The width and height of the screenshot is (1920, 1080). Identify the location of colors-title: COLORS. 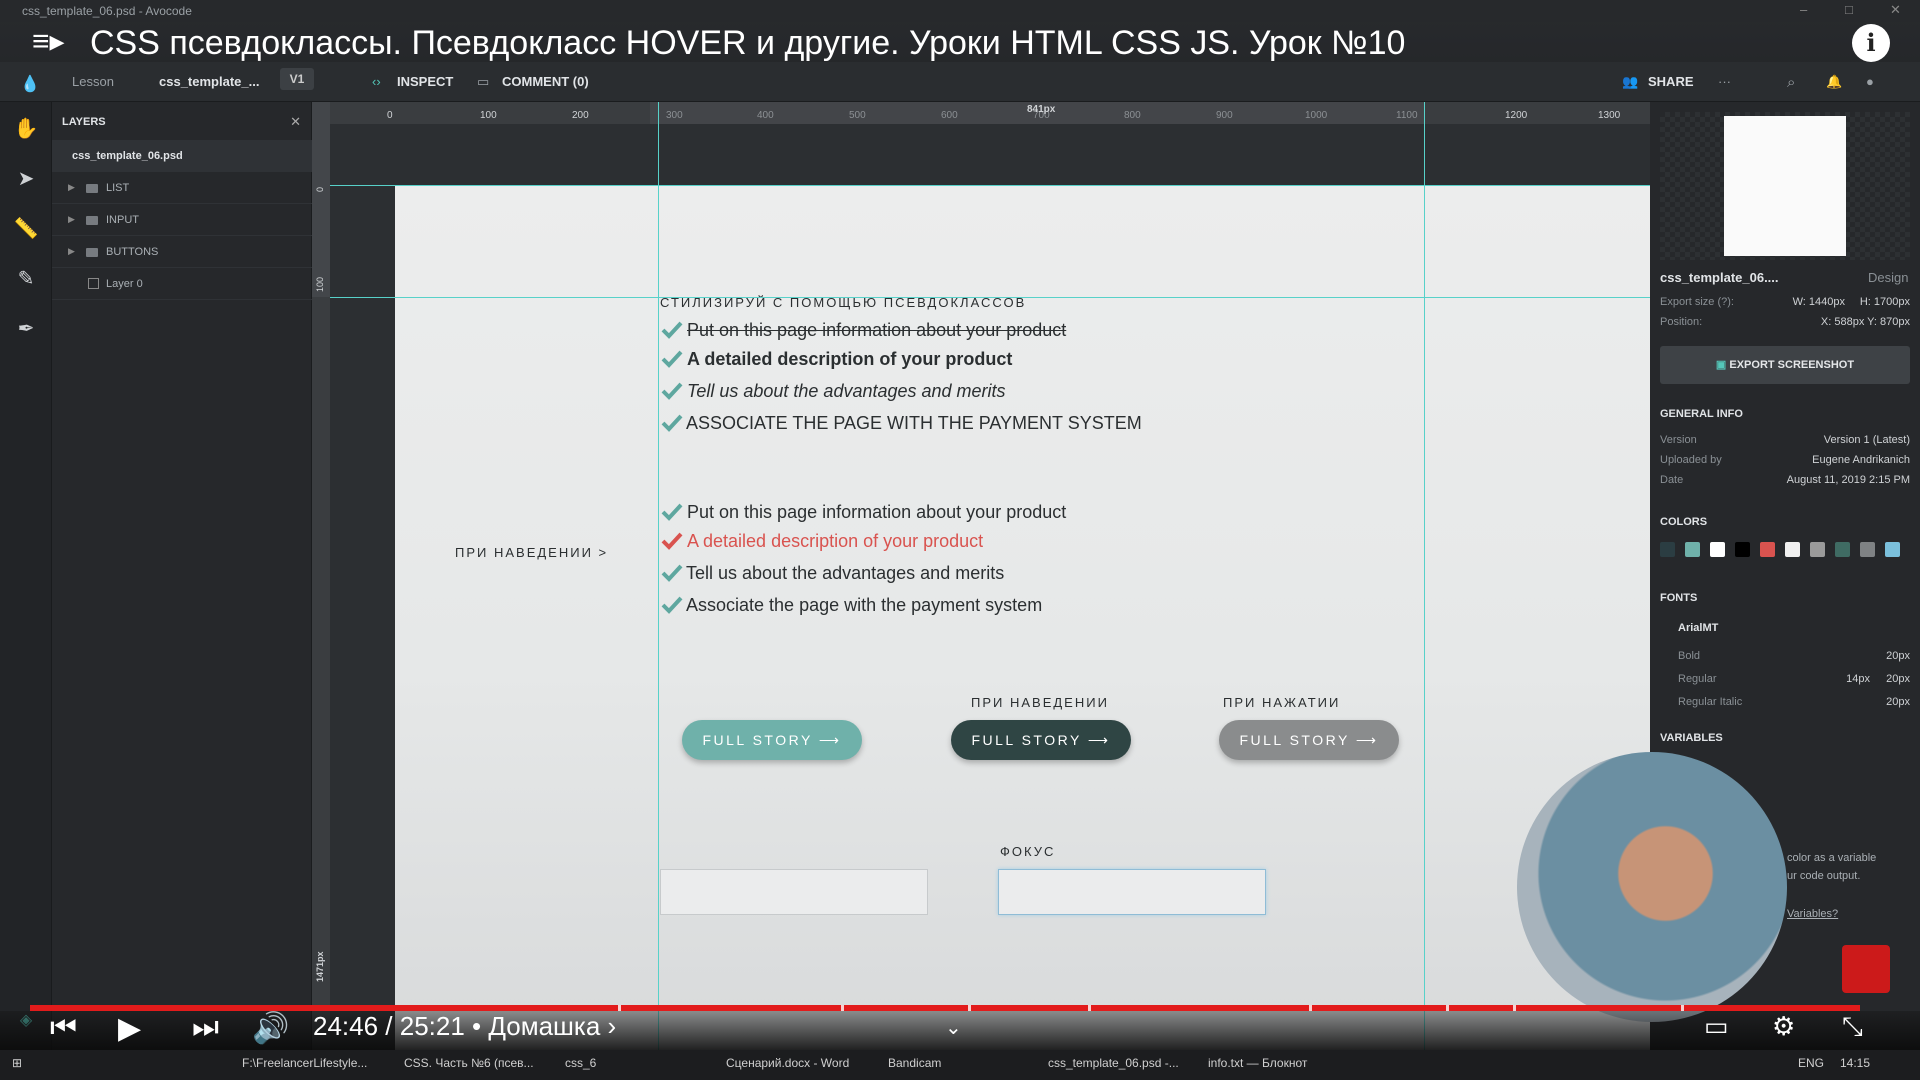
(1684, 522).